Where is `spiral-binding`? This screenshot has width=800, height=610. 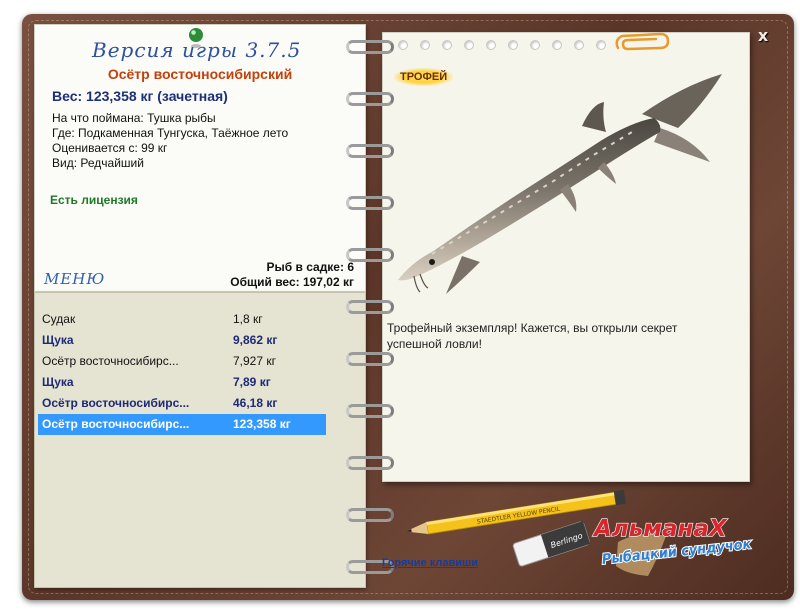
spiral-binding is located at coordinates (371, 310).